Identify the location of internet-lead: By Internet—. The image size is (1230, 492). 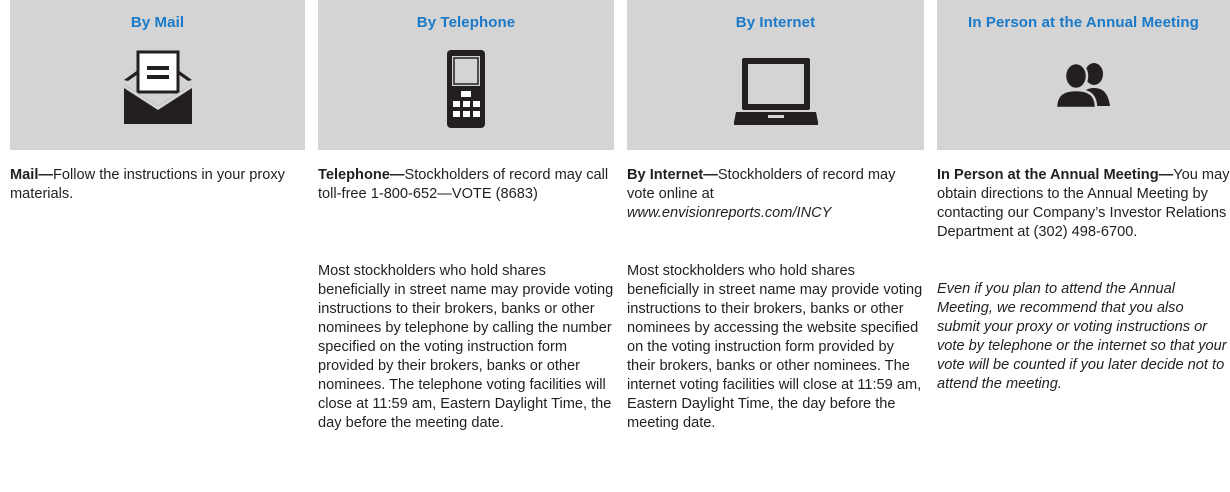
(672, 175).